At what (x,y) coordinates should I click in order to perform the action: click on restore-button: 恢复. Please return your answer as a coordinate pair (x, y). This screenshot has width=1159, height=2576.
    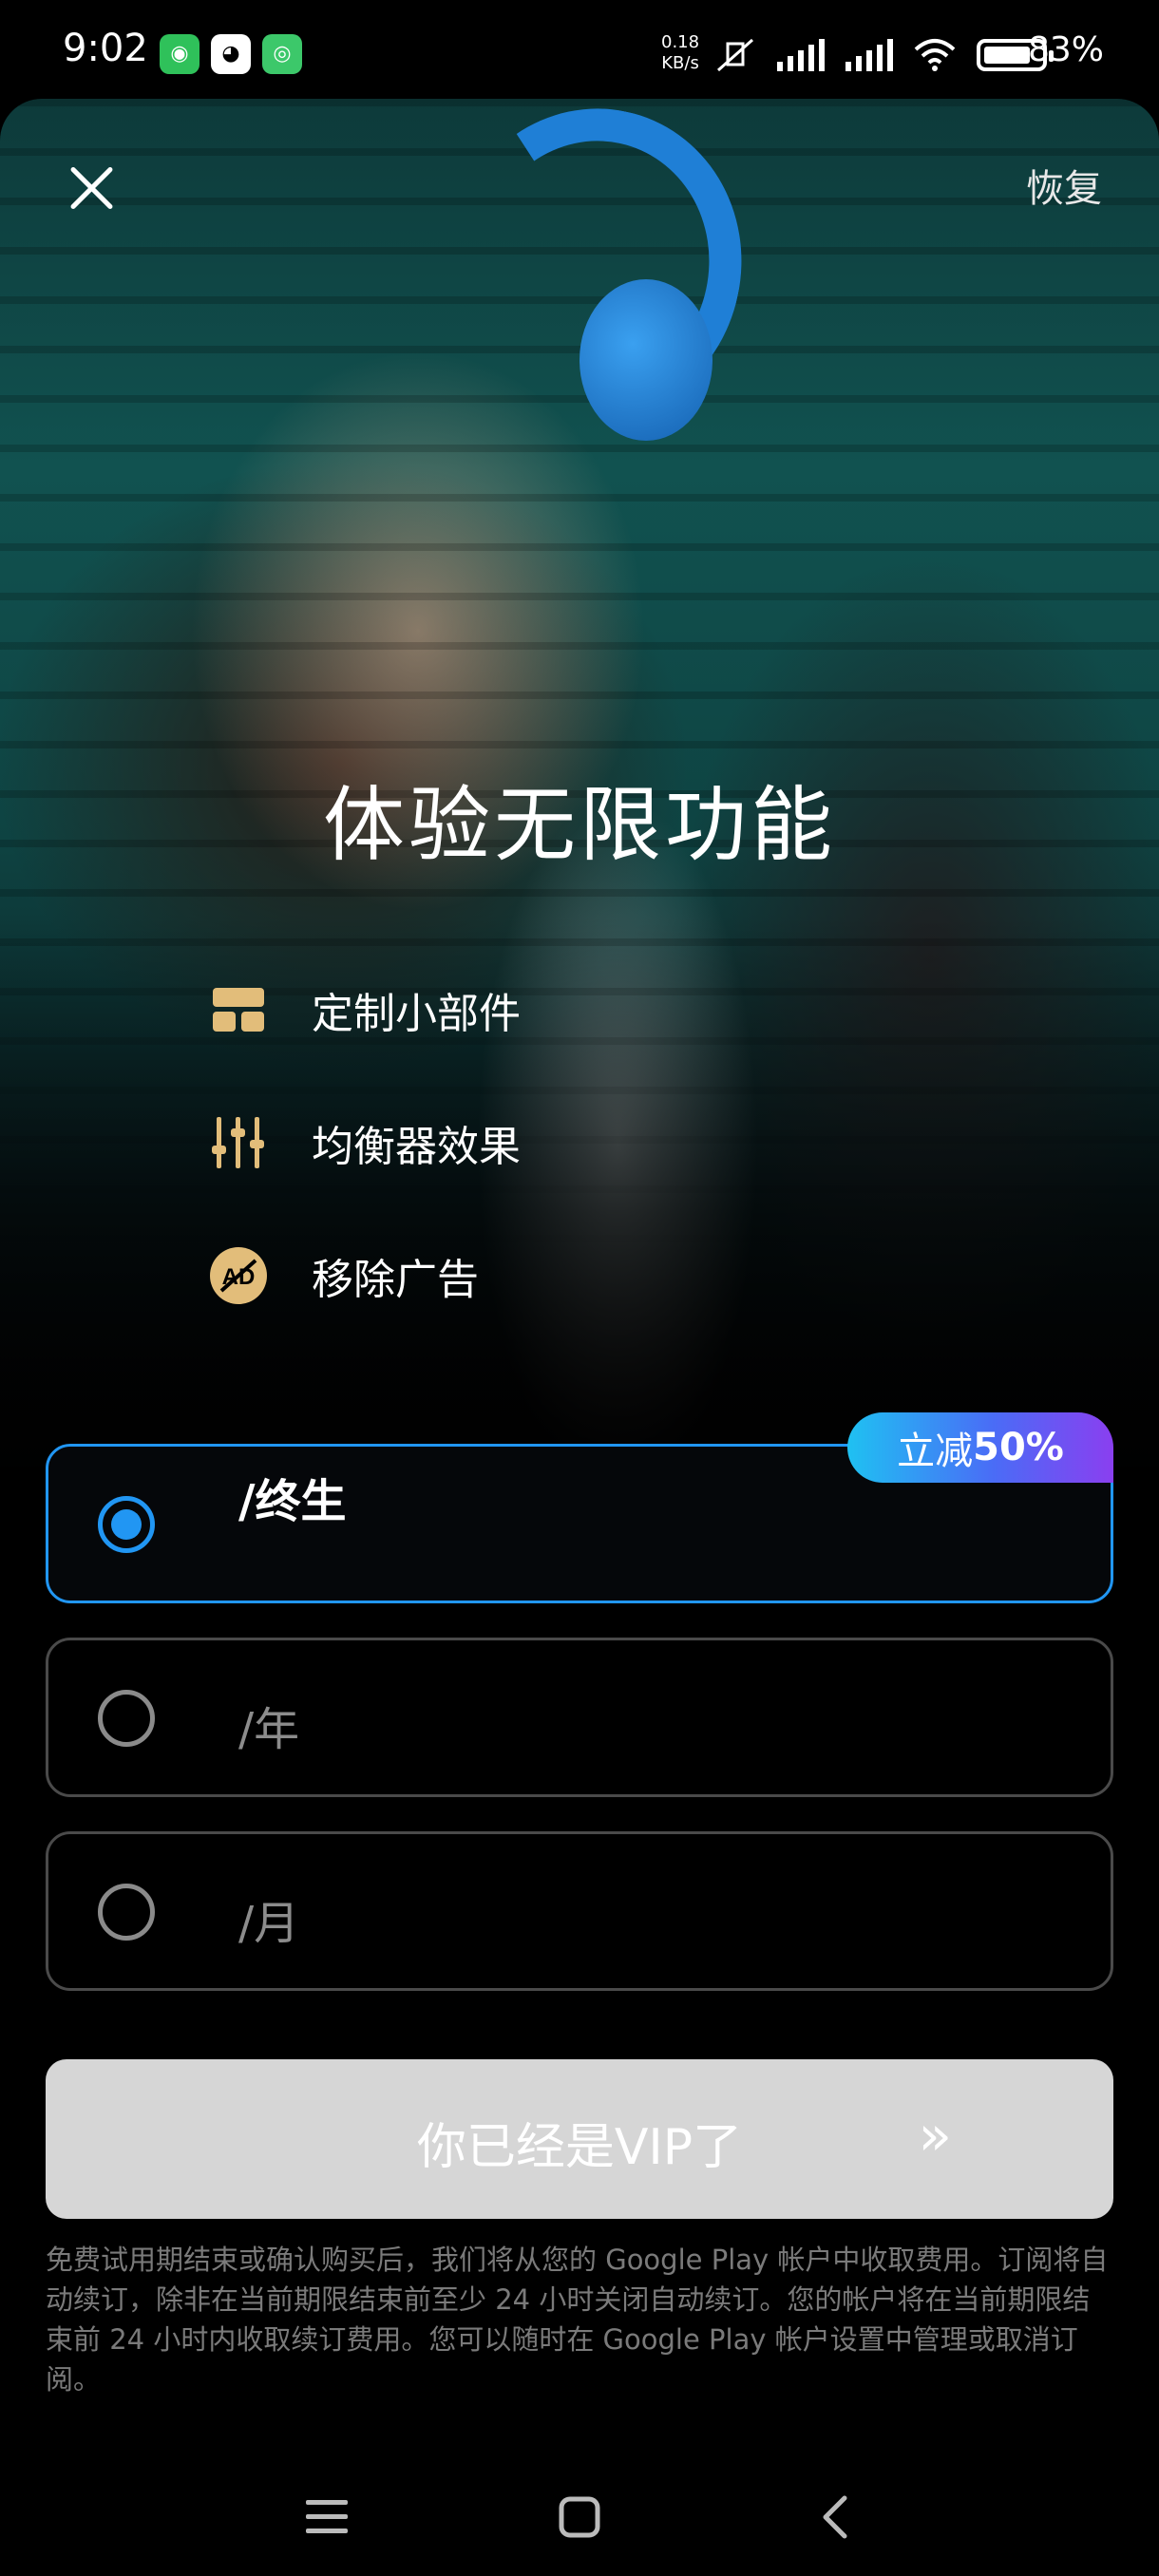
    Looking at the image, I should click on (1064, 185).